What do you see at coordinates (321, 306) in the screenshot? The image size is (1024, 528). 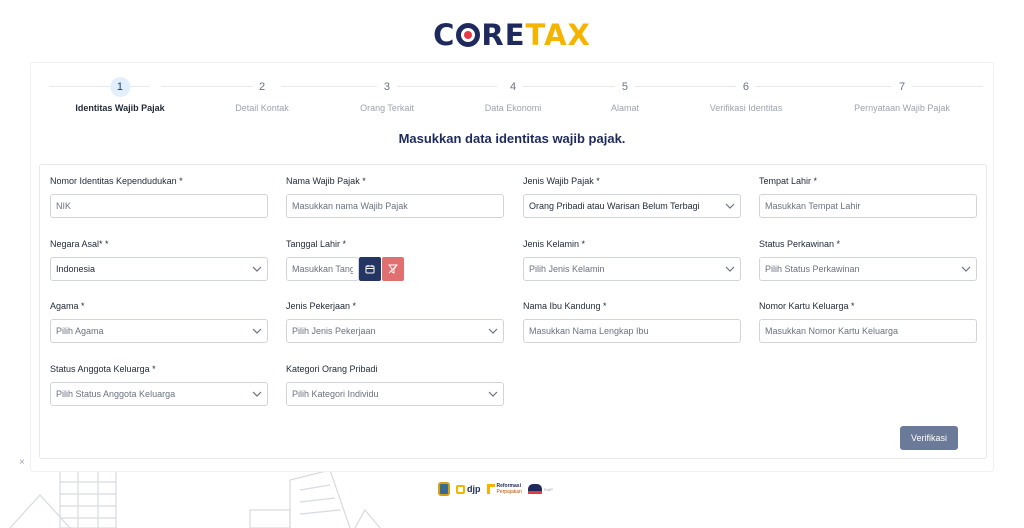 I see `pekerjaan-label: Jenis Pekerjaan *` at bounding box center [321, 306].